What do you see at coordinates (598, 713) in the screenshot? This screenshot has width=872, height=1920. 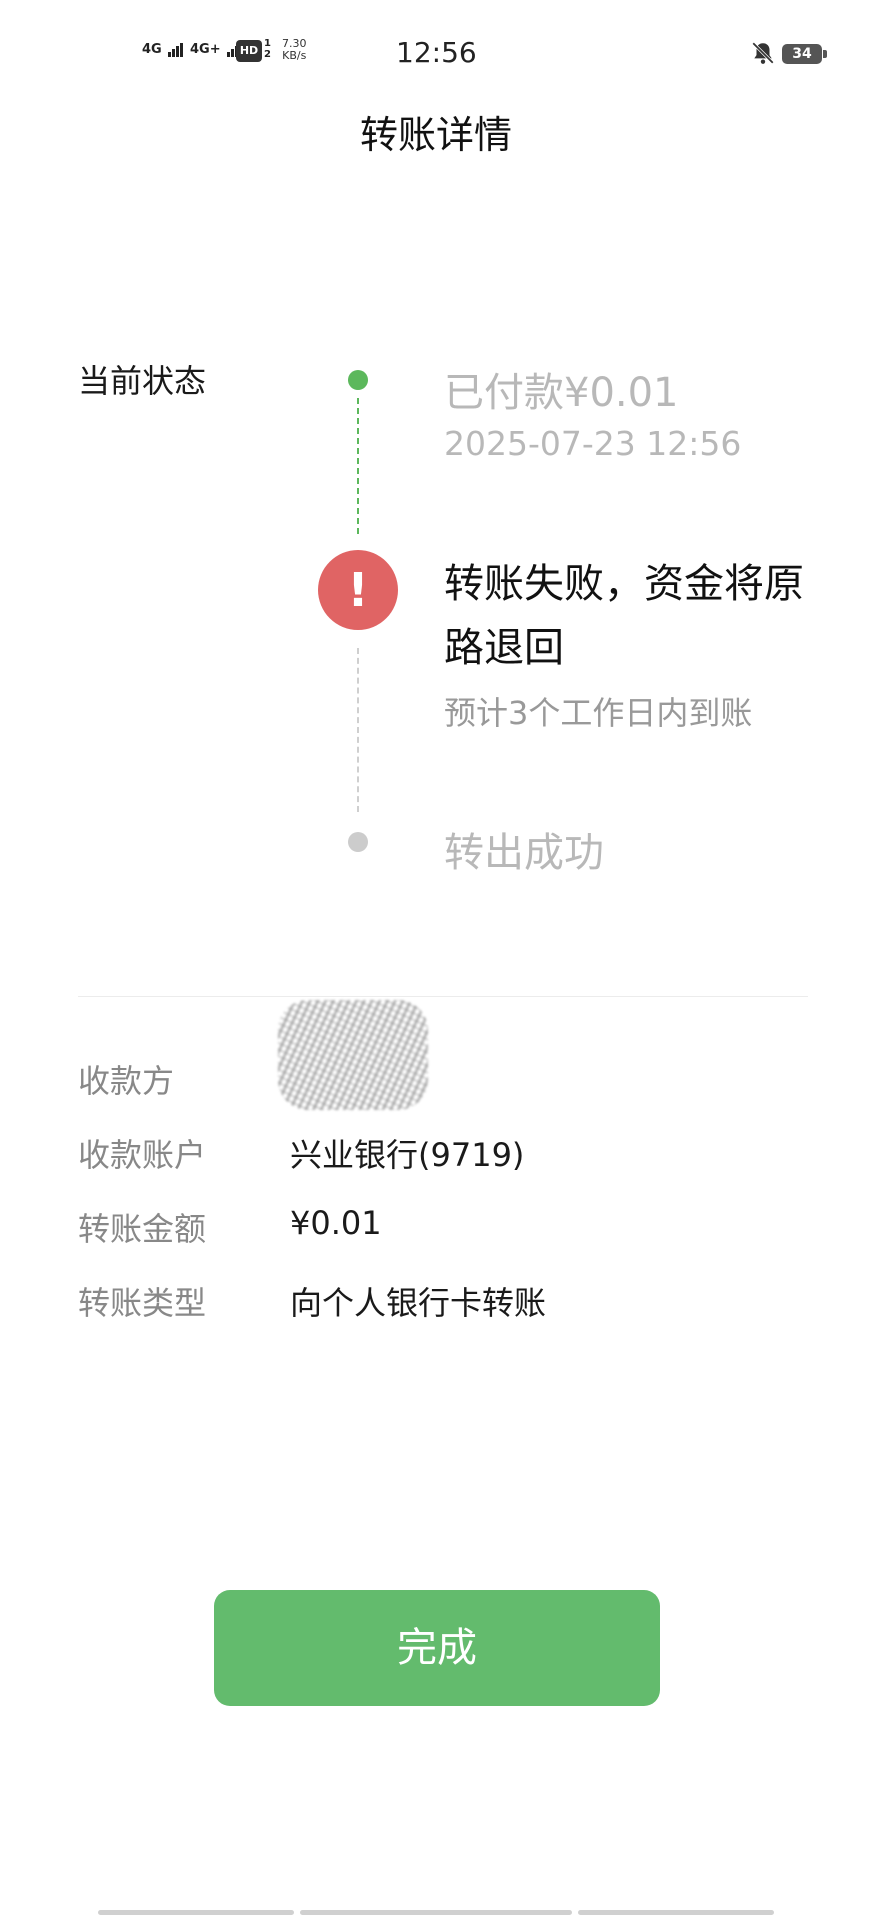 I see `step-failed-subtitle: 预计3个工作日内到账` at bounding box center [598, 713].